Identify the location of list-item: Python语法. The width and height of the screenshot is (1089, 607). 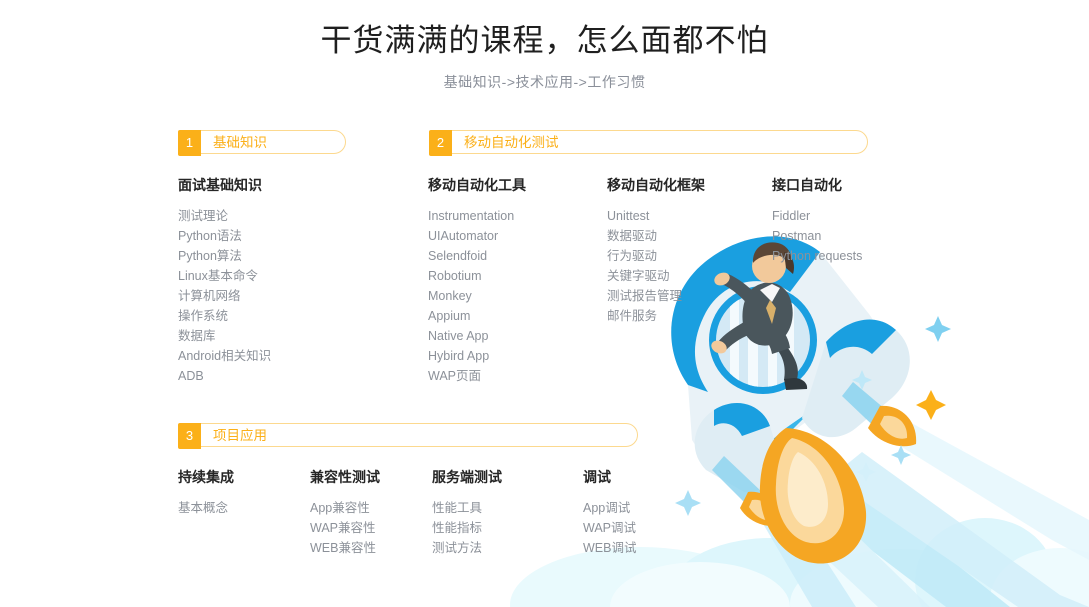
(224, 236).